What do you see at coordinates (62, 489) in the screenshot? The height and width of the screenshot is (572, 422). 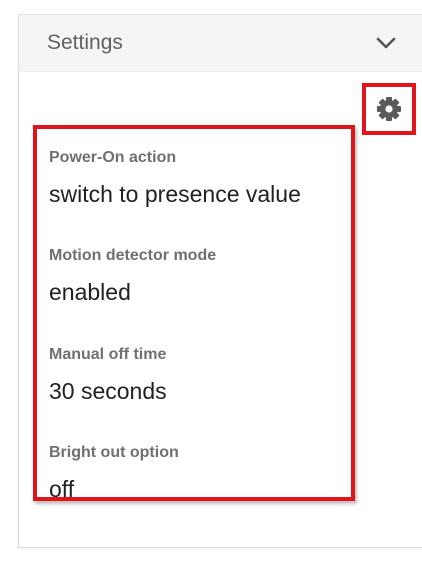 I see `setting-value: off` at bounding box center [62, 489].